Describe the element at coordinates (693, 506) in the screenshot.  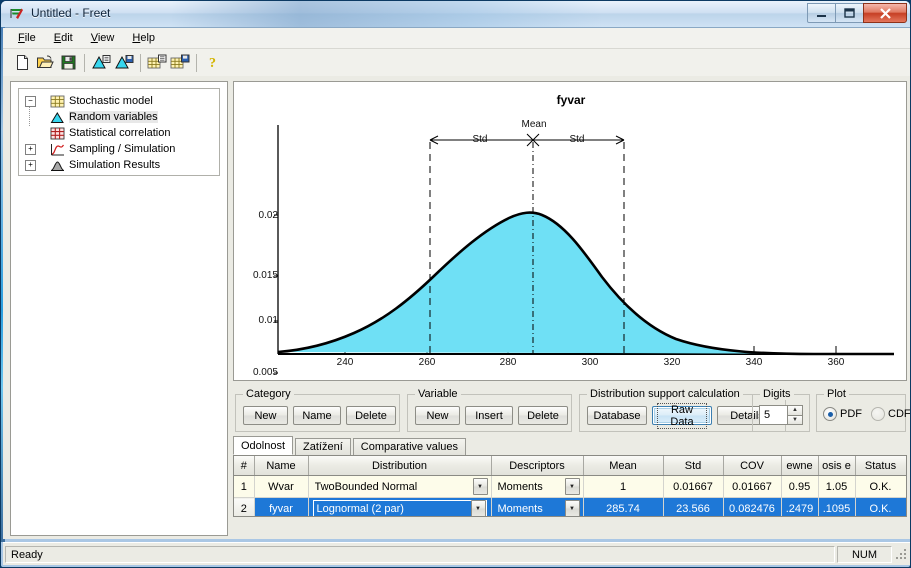
I see `row-std: 23.566` at that location.